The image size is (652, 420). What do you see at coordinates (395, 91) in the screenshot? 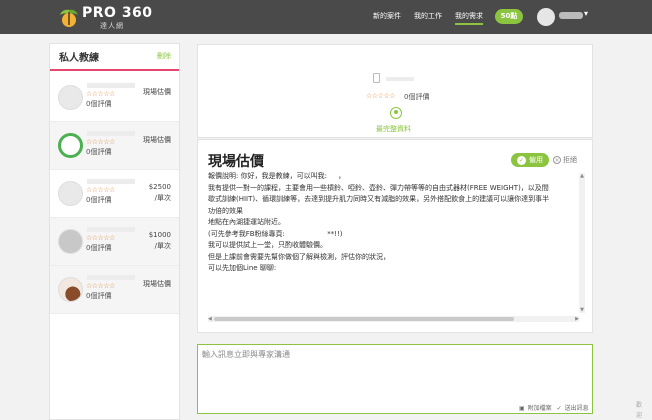
I see `expert-profile-card: ☆☆☆☆☆ 0個評價 最完整資料` at bounding box center [395, 91].